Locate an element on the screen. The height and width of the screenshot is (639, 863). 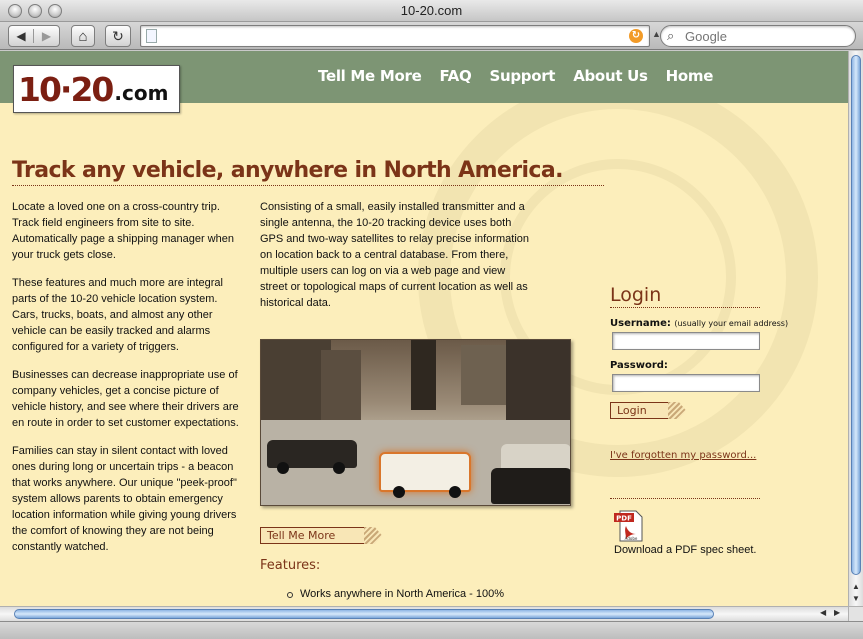
tell-me-more-label: Tell Me More is located at coordinates (301, 535).